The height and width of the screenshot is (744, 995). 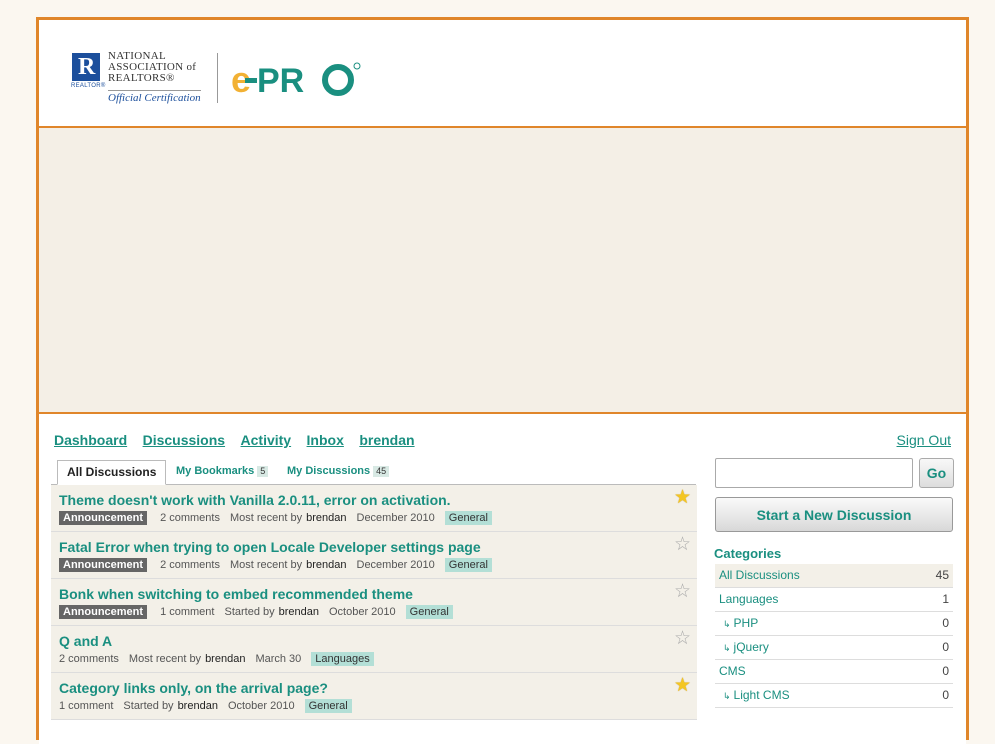 I want to click on category-name: CMS, so click(x=732, y=671).